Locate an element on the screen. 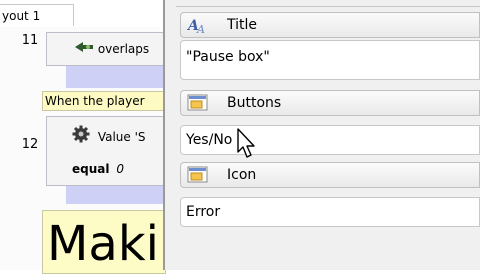 The image size is (480, 274). svg-text: A is located at coordinates (200, 28).